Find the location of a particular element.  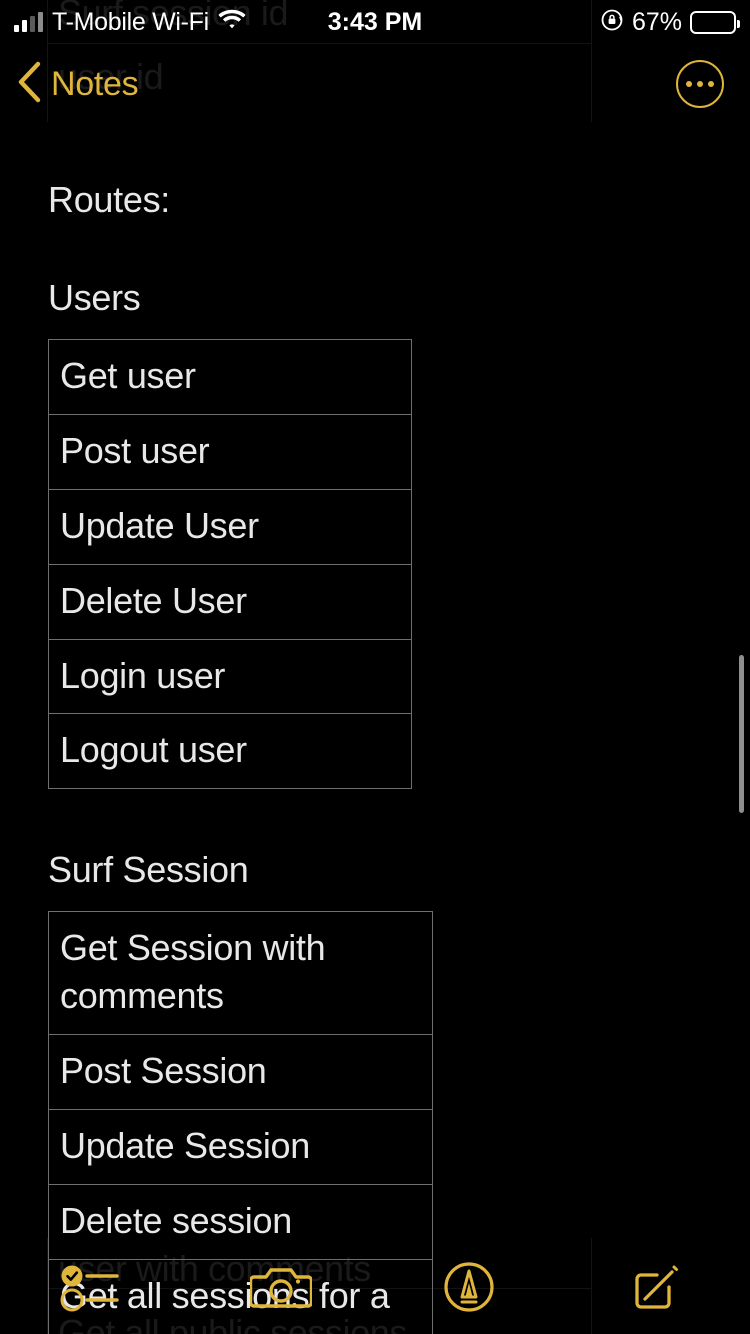

note-heading-routes: Routes: is located at coordinates (109, 199).